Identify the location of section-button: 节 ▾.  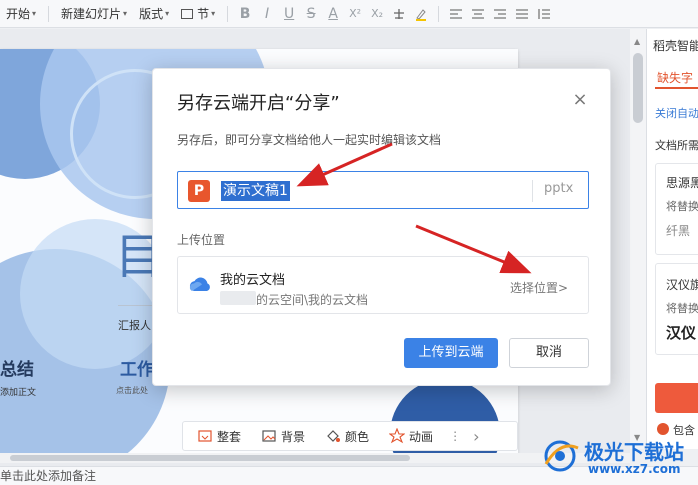
(198, 13).